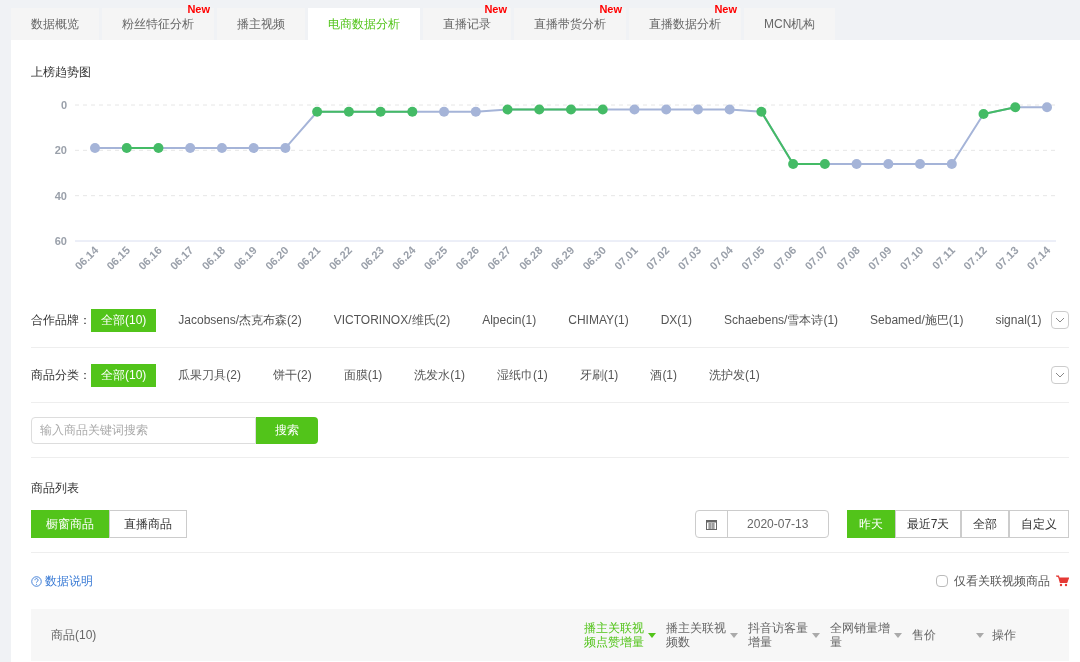 The width and height of the screenshot is (1080, 662). What do you see at coordinates (676, 320) in the screenshot?
I see `filter-option: DX(1)` at bounding box center [676, 320].